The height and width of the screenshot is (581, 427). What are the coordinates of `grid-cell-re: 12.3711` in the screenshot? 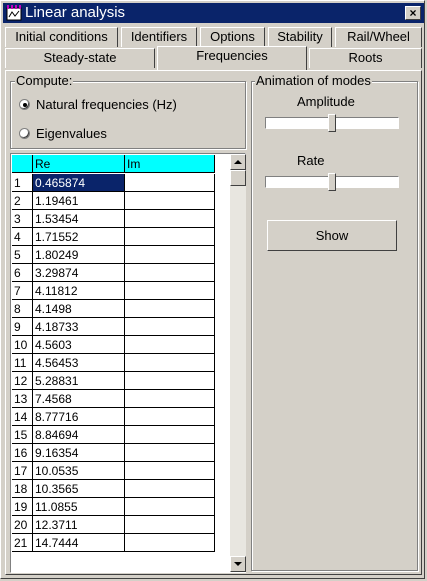 It's located at (79, 525).